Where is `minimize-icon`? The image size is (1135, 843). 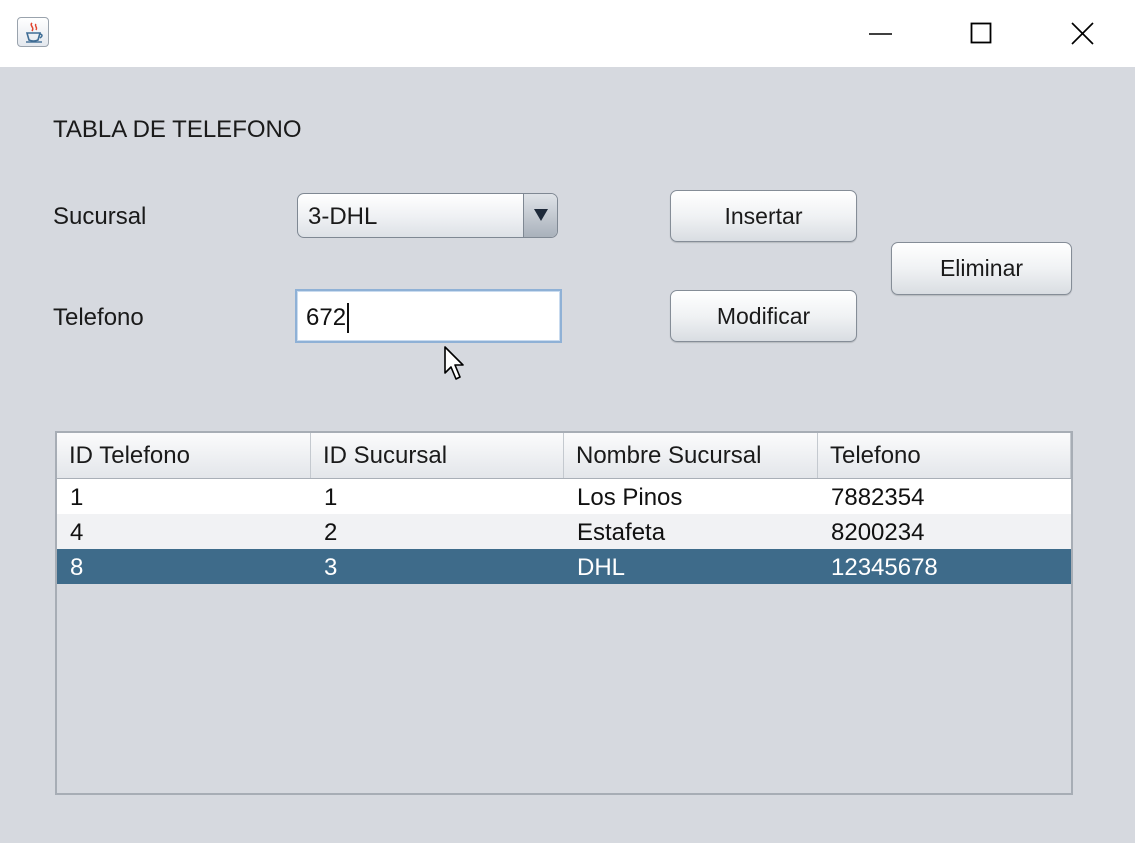
minimize-icon is located at coordinates (880, 34).